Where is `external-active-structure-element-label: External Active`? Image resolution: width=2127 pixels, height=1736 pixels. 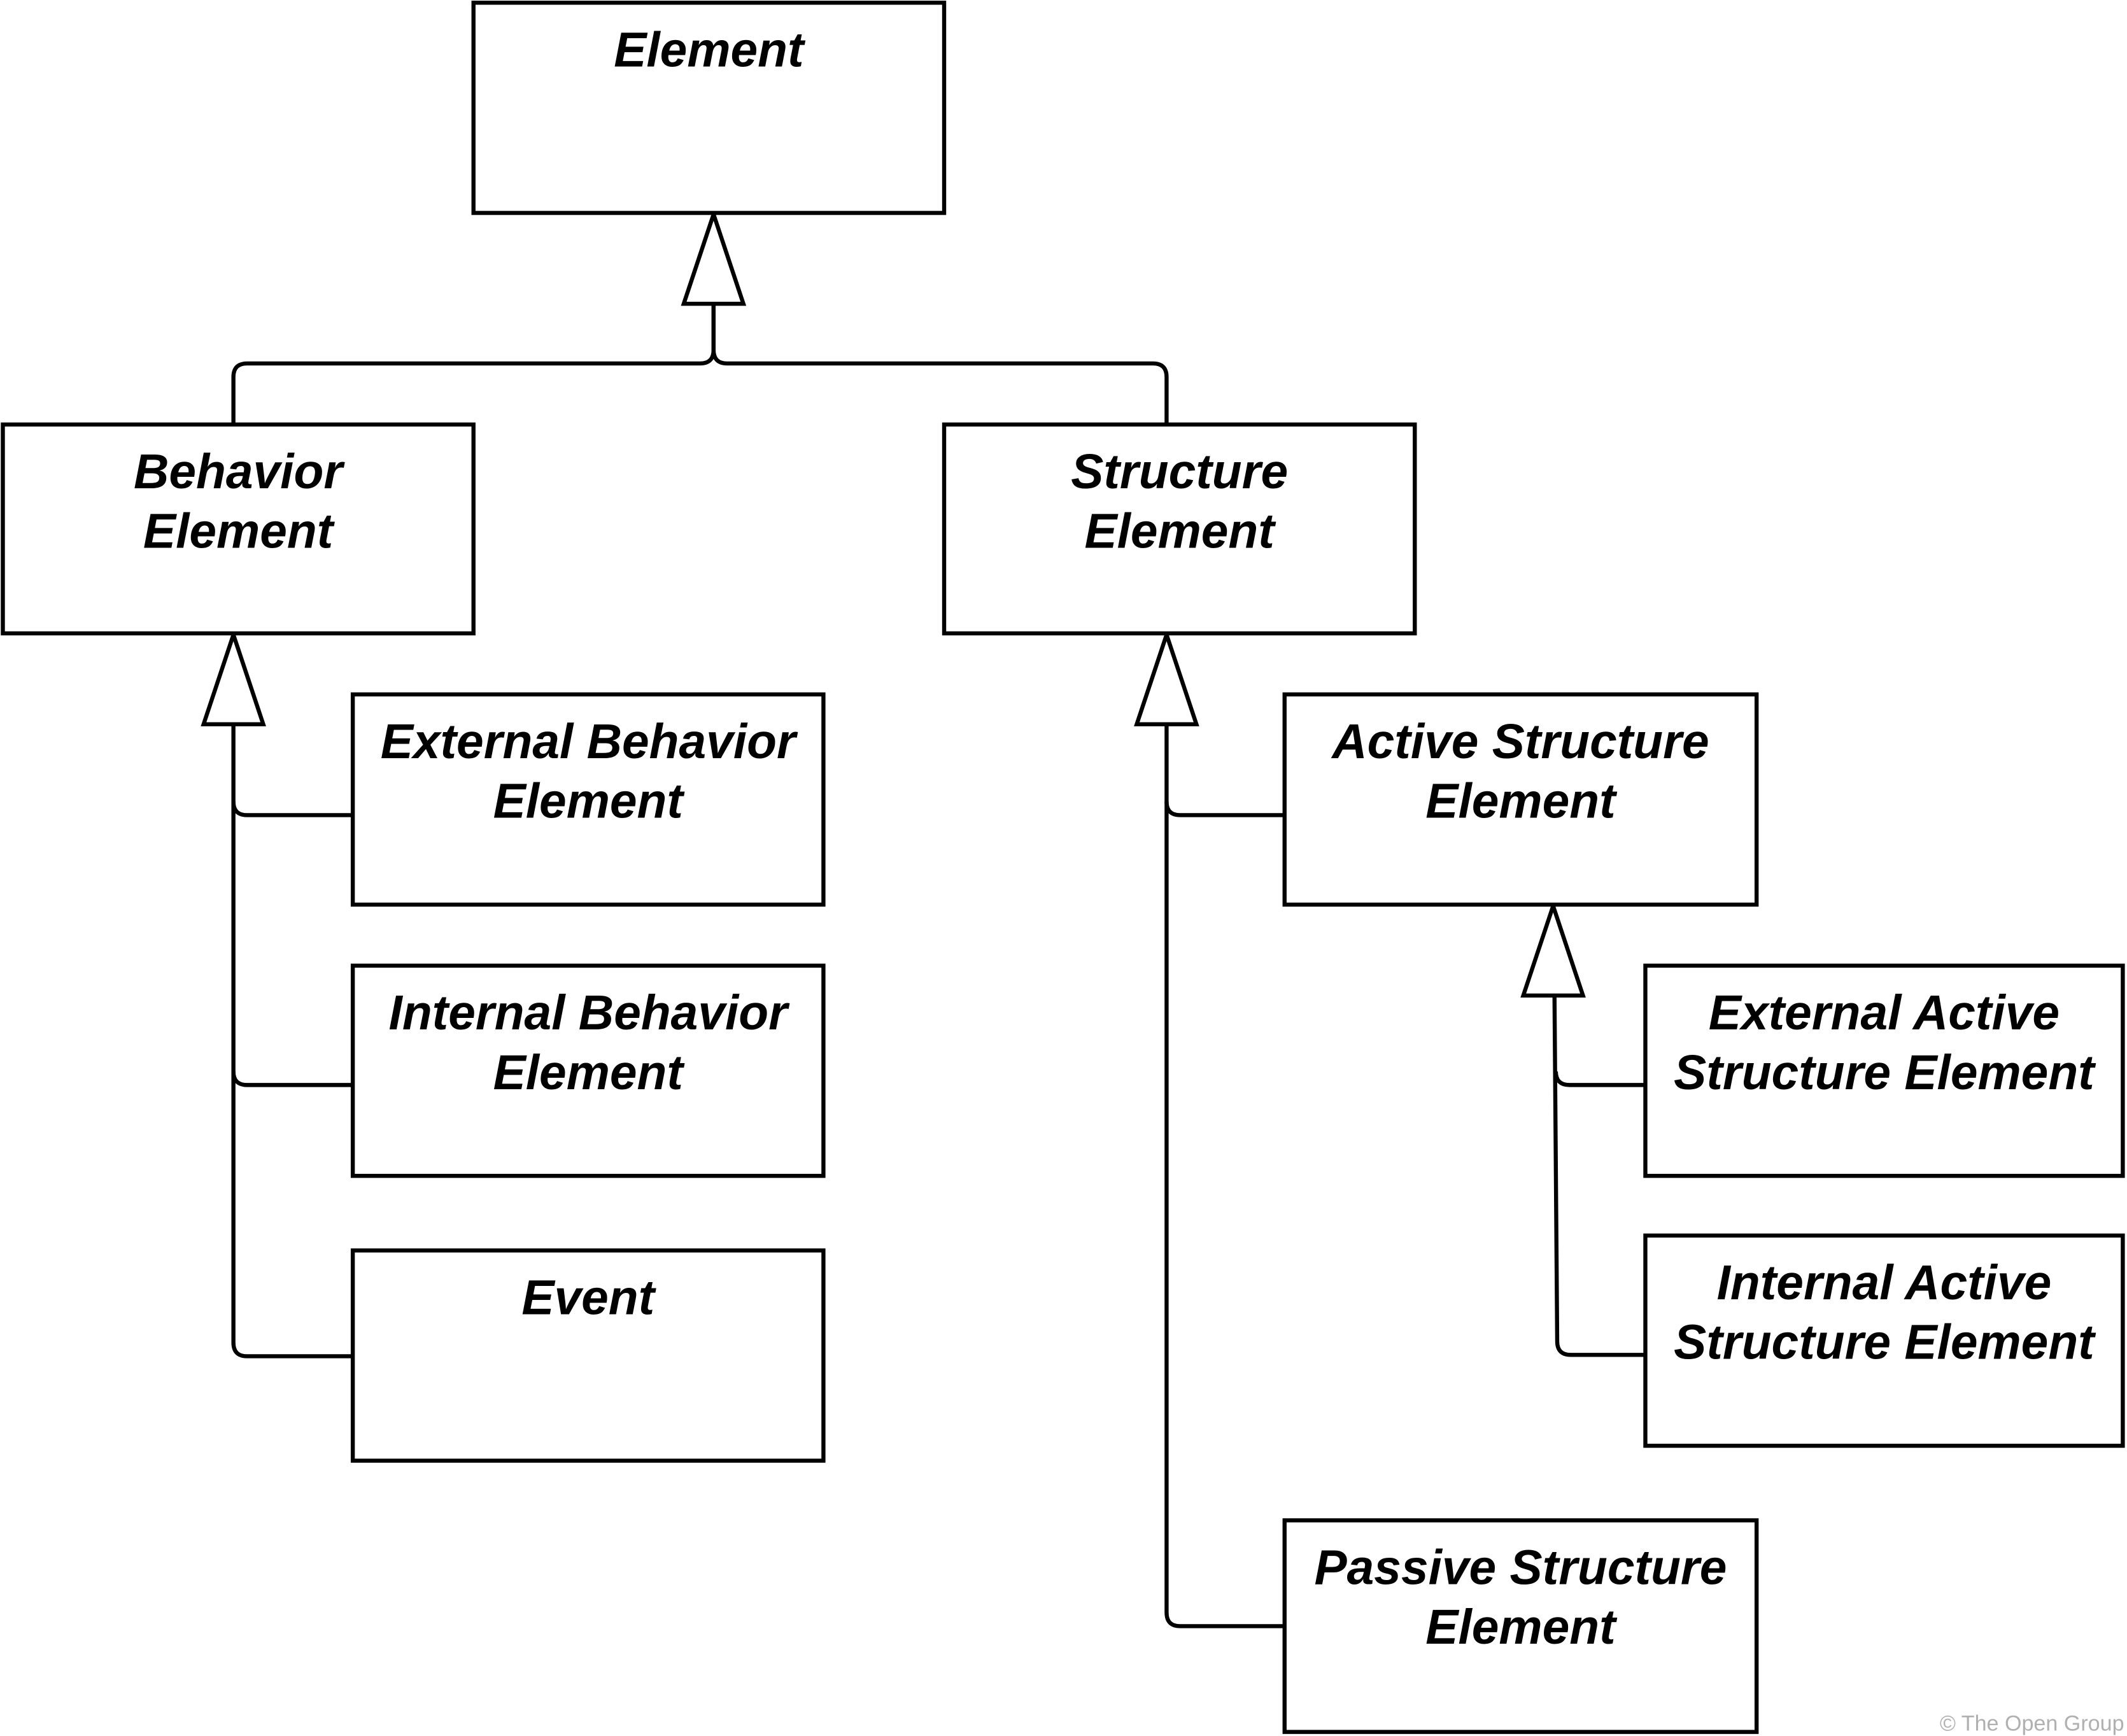
external-active-structure-element-label: External Active is located at coordinates (1884, 1013).